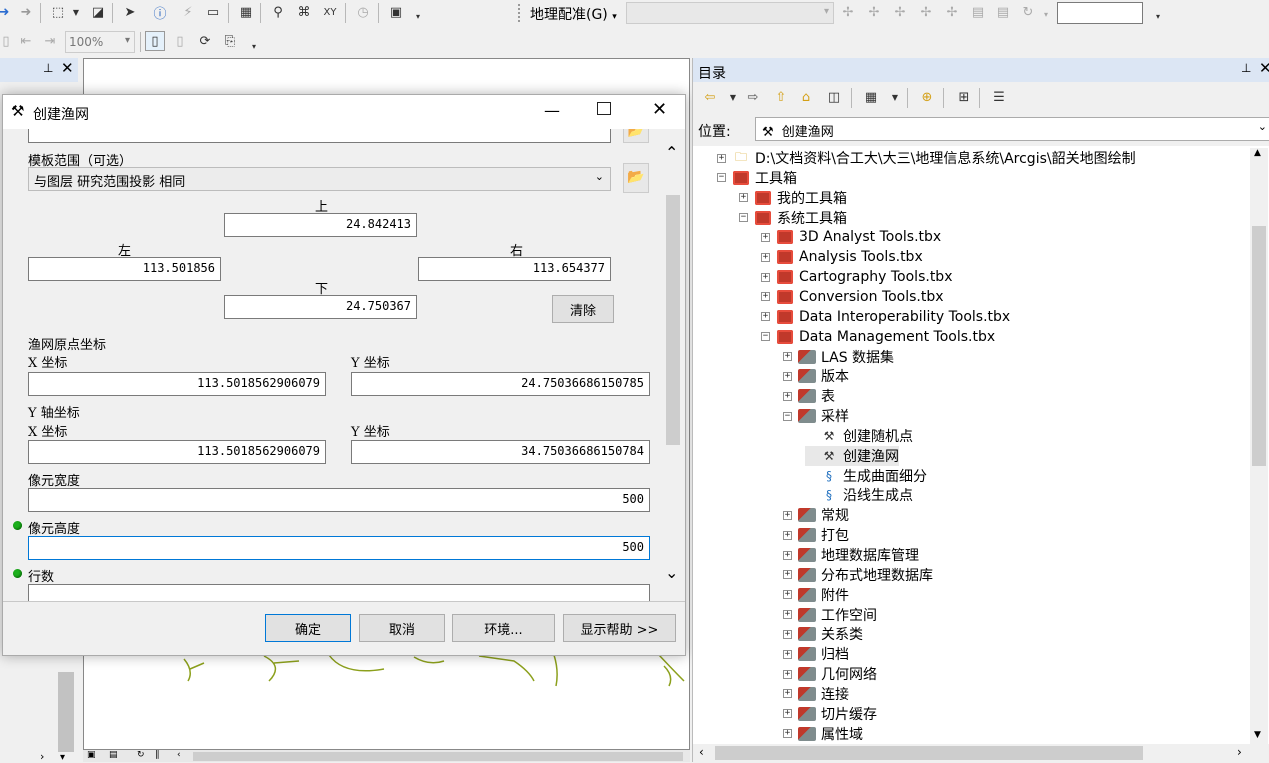  What do you see at coordinates (733, 97) in the screenshot?
I see `back-dropdown-icon: ▼` at bounding box center [733, 97].